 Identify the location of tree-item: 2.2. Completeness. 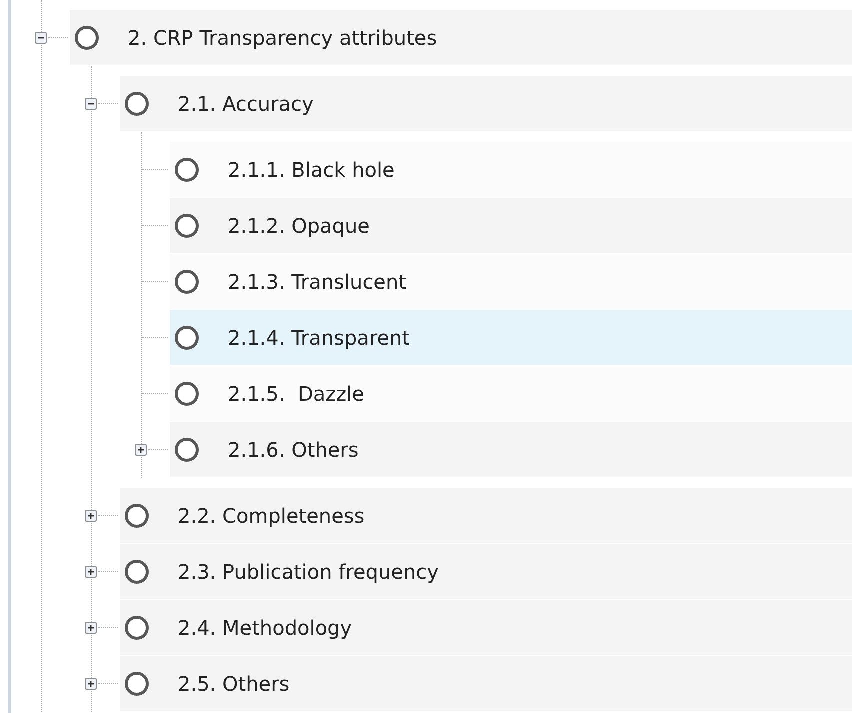
(486, 515).